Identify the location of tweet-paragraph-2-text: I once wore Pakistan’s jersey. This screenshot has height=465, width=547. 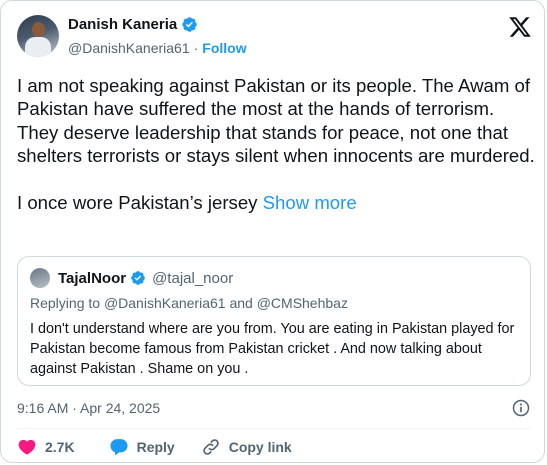
(137, 202).